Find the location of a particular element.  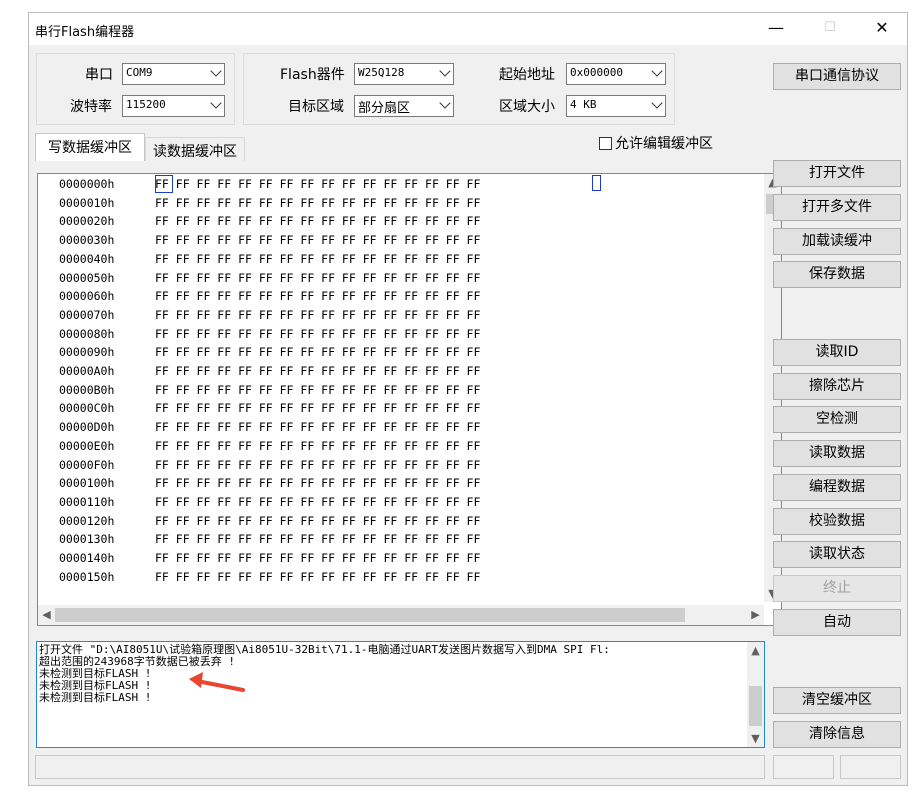

load-read-buffer-button: 加载读缓冲 is located at coordinates (837, 241).